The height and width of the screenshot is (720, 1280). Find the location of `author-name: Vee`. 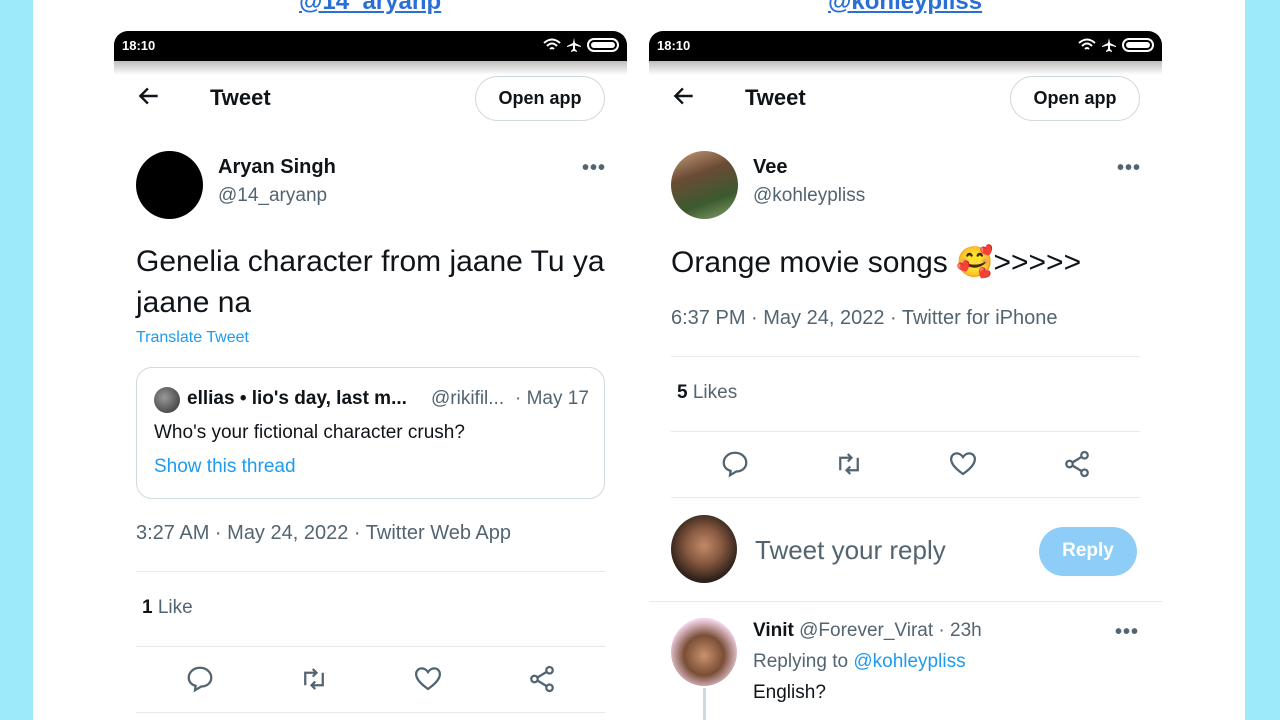

author-name: Vee is located at coordinates (770, 167).